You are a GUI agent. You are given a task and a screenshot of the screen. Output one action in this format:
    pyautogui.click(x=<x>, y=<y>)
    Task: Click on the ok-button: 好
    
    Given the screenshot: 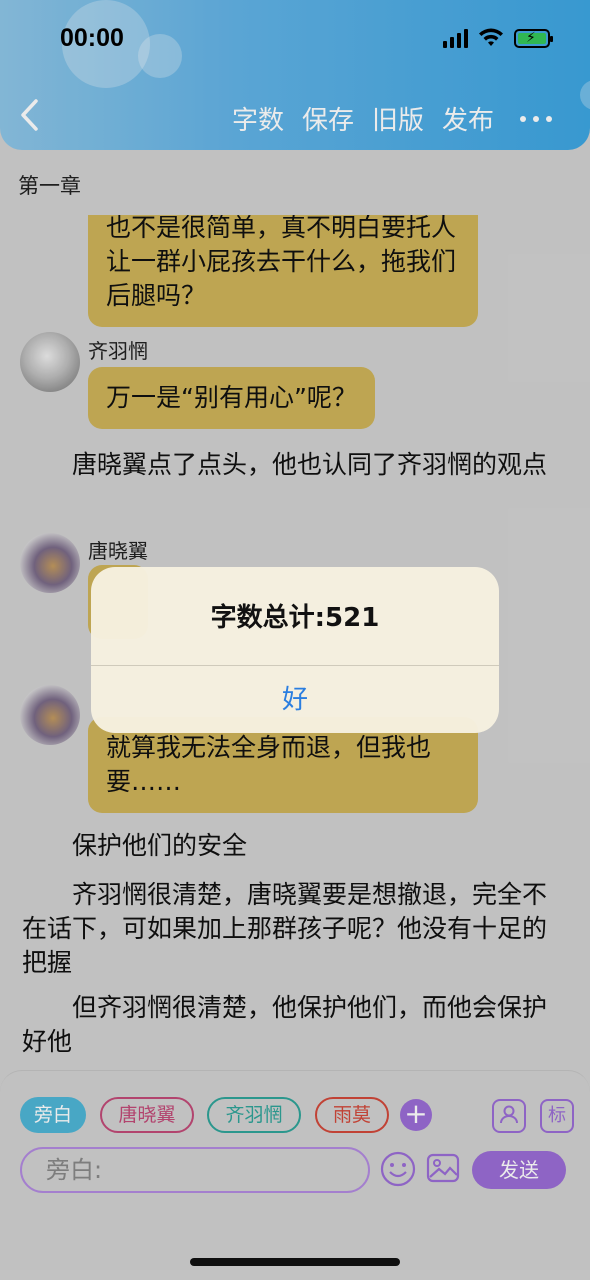 What is the action you would take?
    pyautogui.click(x=295, y=700)
    